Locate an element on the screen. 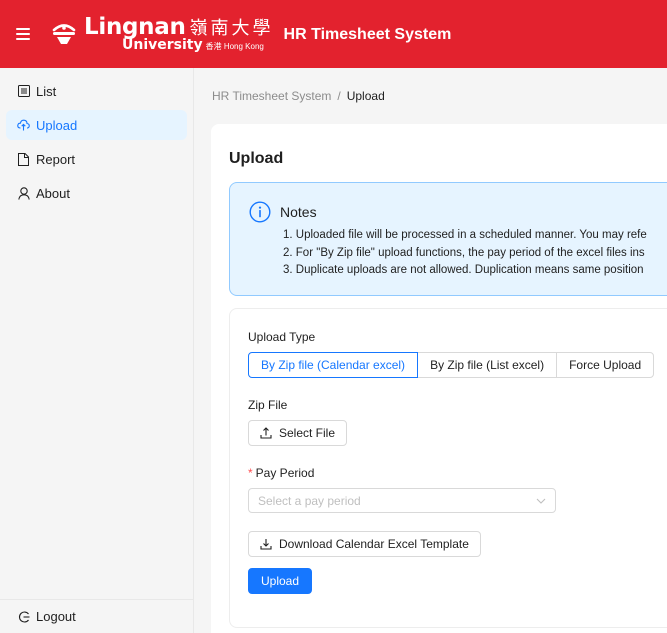  page-title: Upload is located at coordinates (256, 158).